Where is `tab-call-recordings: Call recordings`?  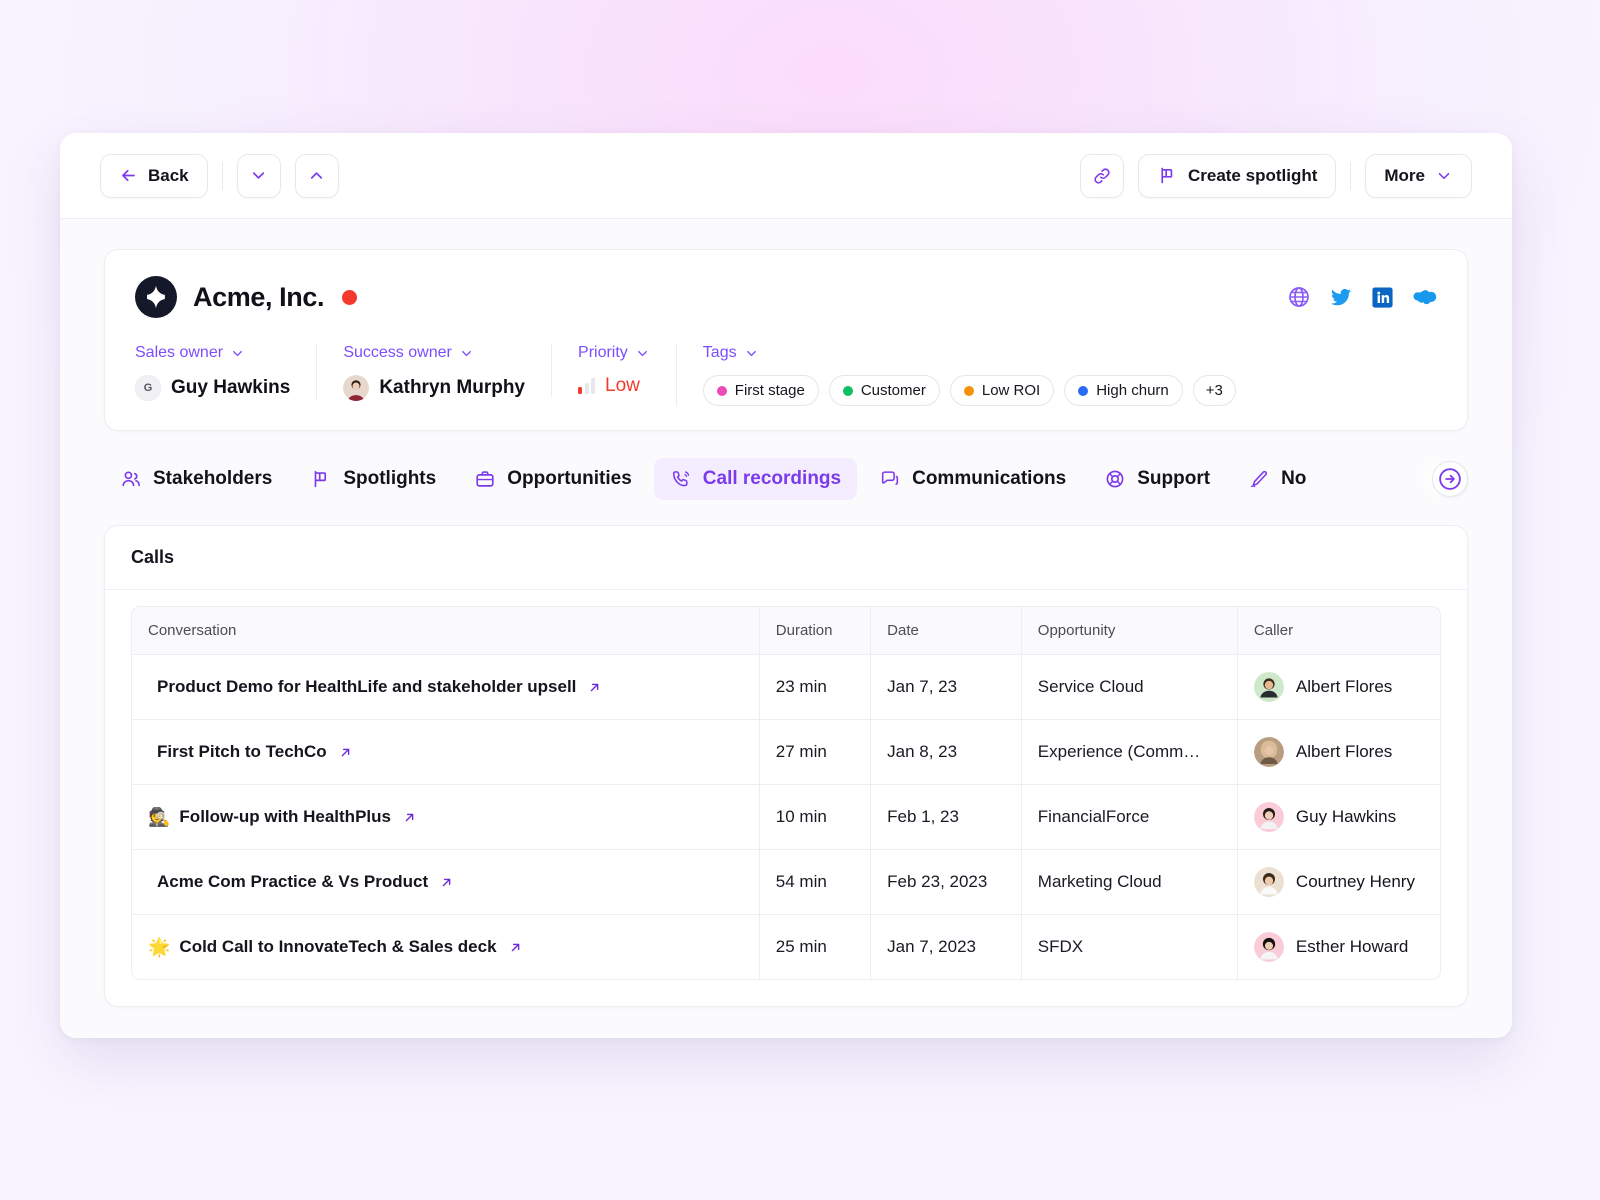
tab-call-recordings: Call recordings is located at coordinates (755, 479).